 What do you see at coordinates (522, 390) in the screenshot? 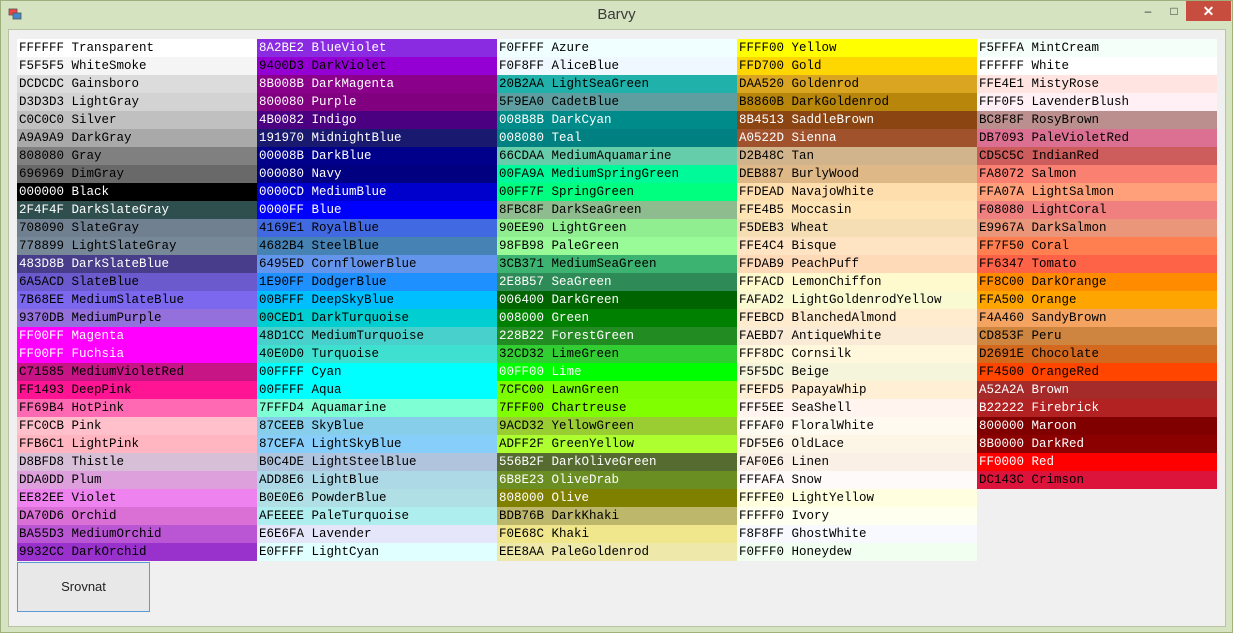
I see `color-hex: 7CFC00` at bounding box center [522, 390].